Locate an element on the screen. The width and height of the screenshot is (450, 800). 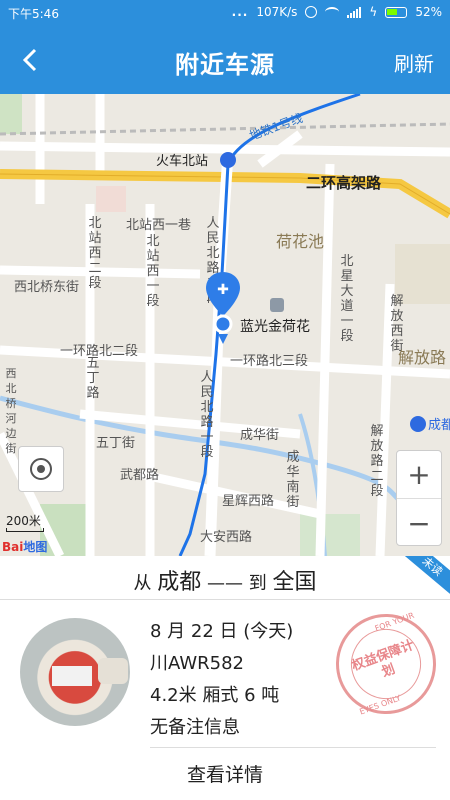
route-header: 从 成都 —— 到 全国 is located at coordinates (225, 578).